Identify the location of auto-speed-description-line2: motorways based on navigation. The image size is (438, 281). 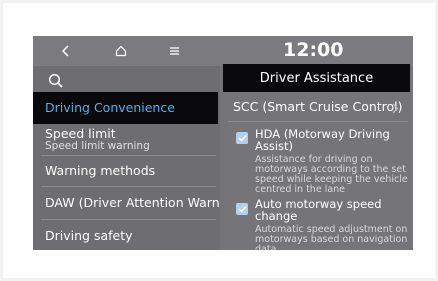
(331, 239).